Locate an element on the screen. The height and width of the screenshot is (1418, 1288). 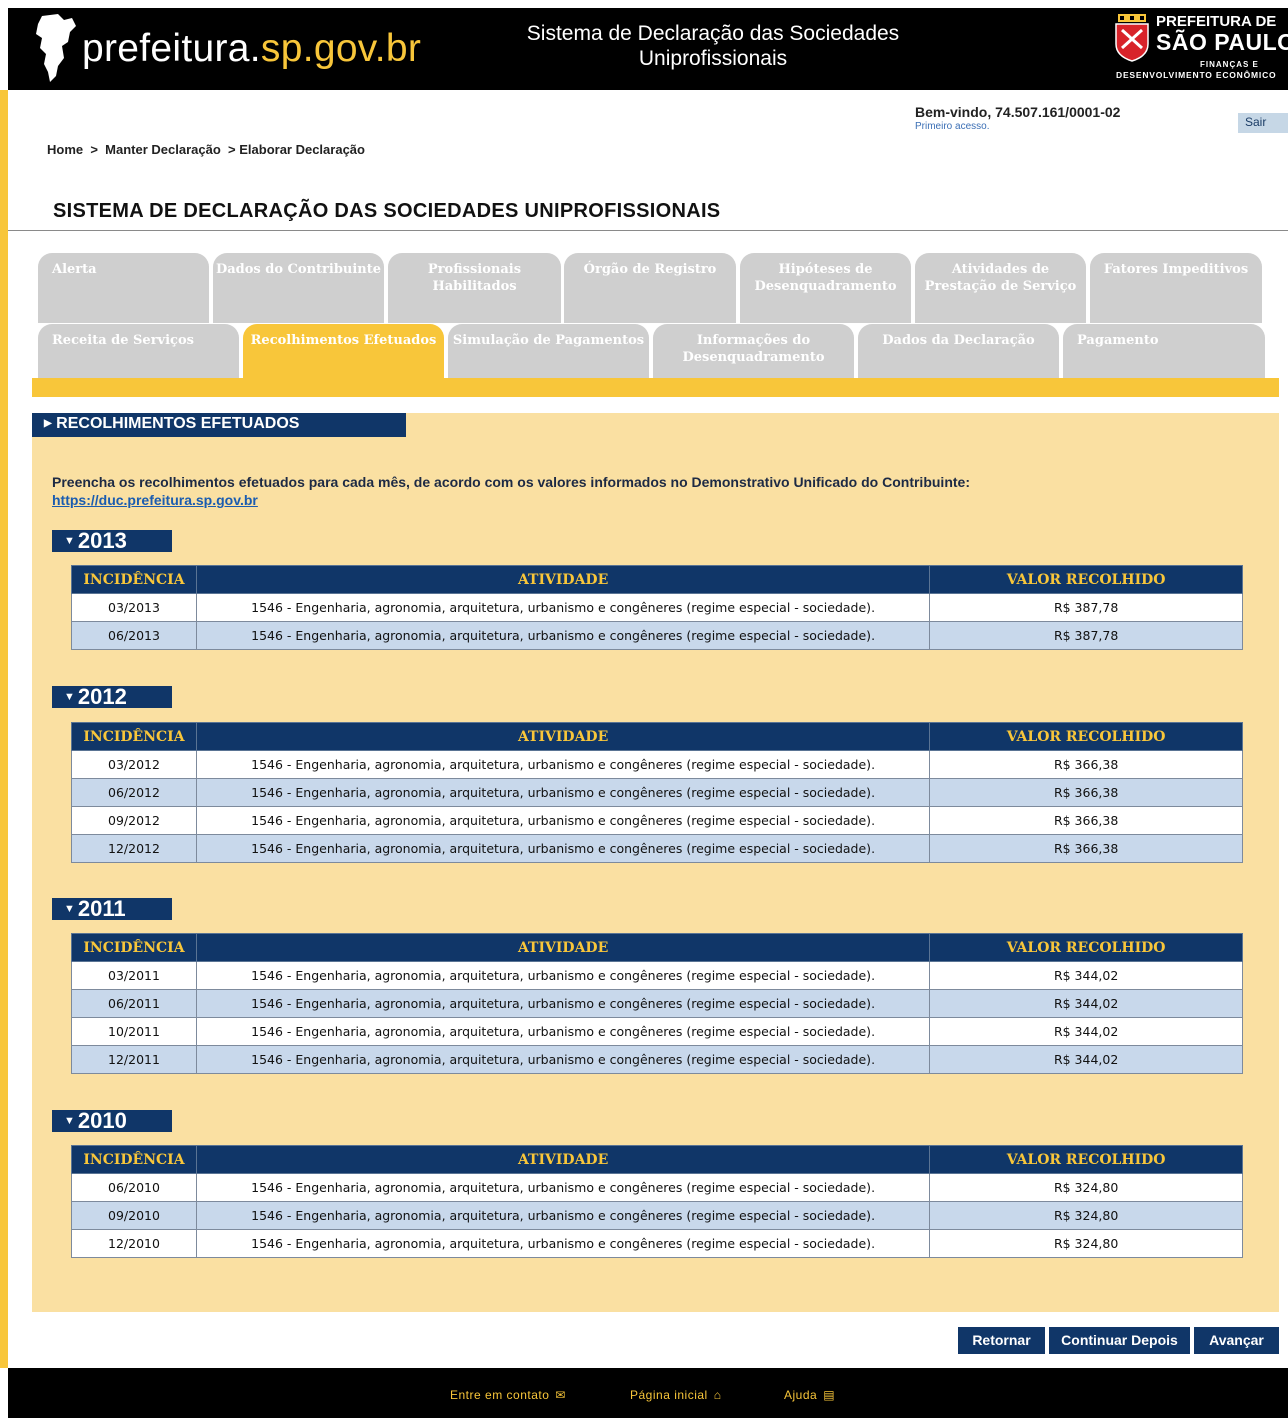
welcome-text: Bem-vindo, 74.507.161/0001-02 is located at coordinates (1018, 112).